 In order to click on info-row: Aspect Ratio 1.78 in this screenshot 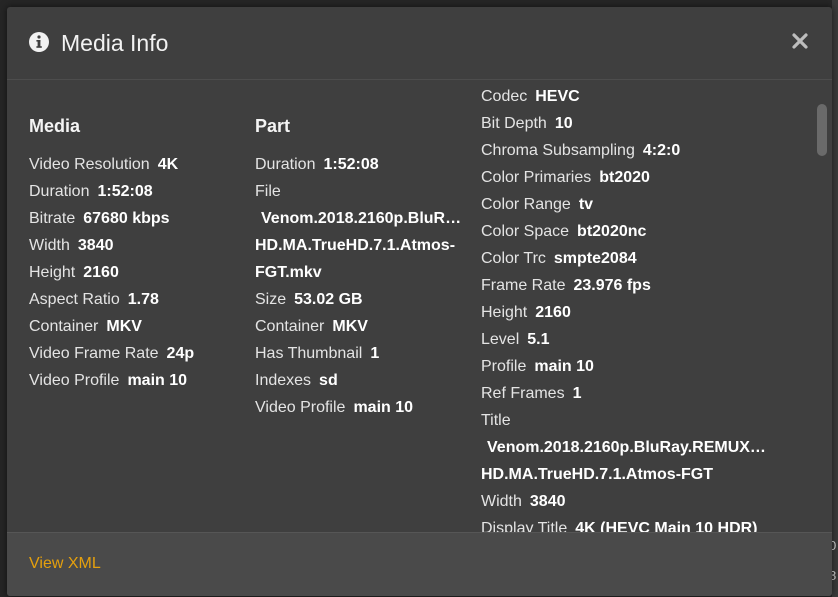, I will do `click(94, 299)`.